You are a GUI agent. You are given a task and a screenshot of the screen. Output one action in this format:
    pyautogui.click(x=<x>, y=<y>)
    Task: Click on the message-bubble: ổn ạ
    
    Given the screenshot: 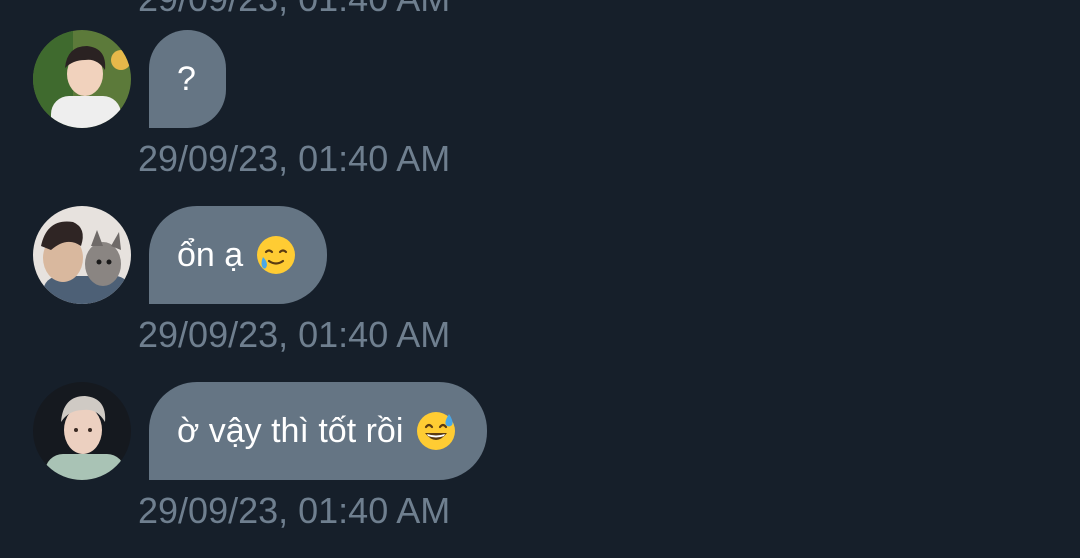 What is the action you would take?
    pyautogui.click(x=238, y=255)
    